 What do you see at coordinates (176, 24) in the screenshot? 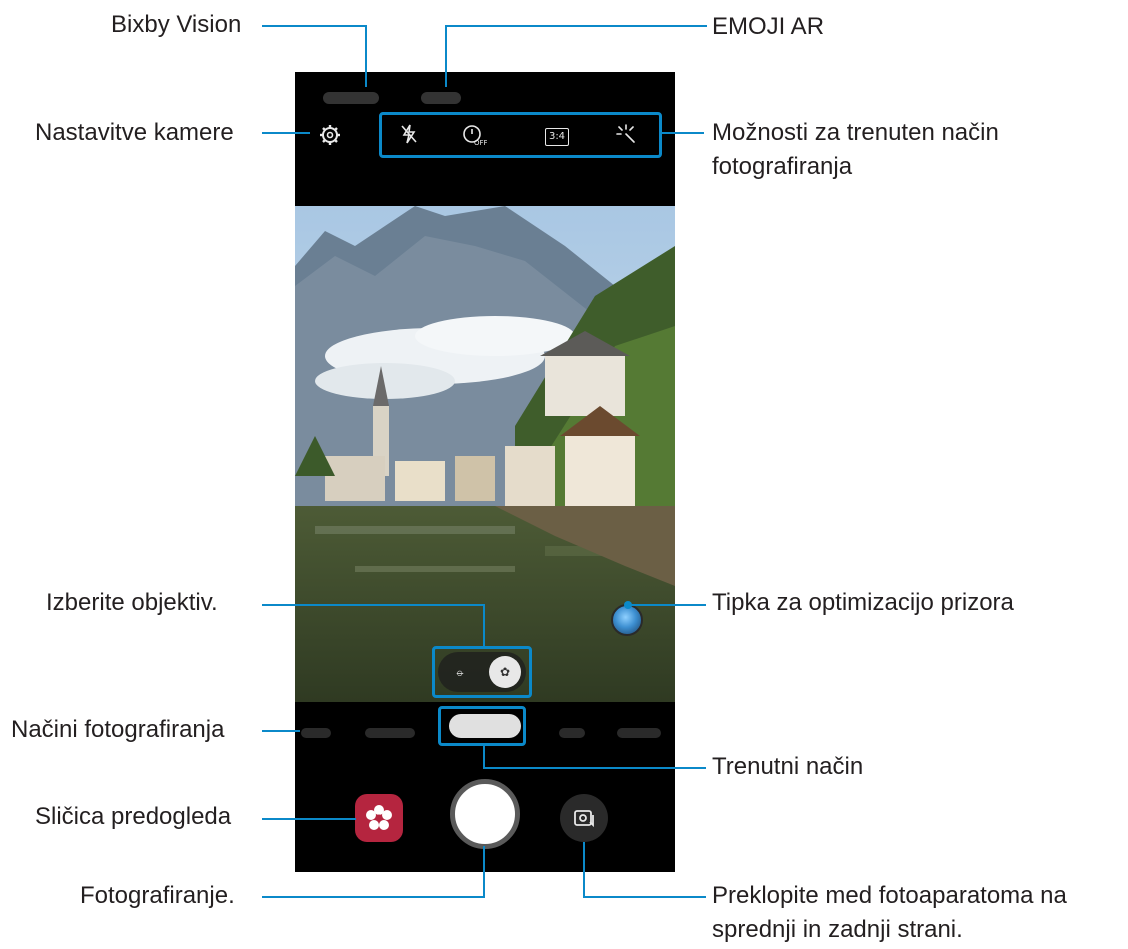
I see `label-bixby-vision: Bixby Vision` at bounding box center [176, 24].